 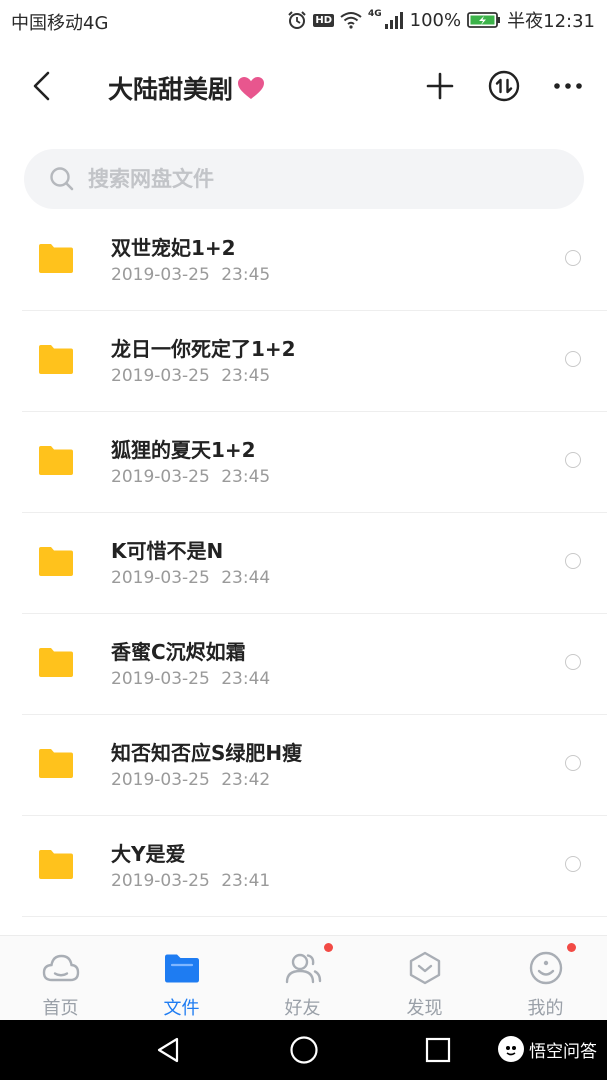 I want to click on tab-me-label: 我的, so click(x=545, y=1008).